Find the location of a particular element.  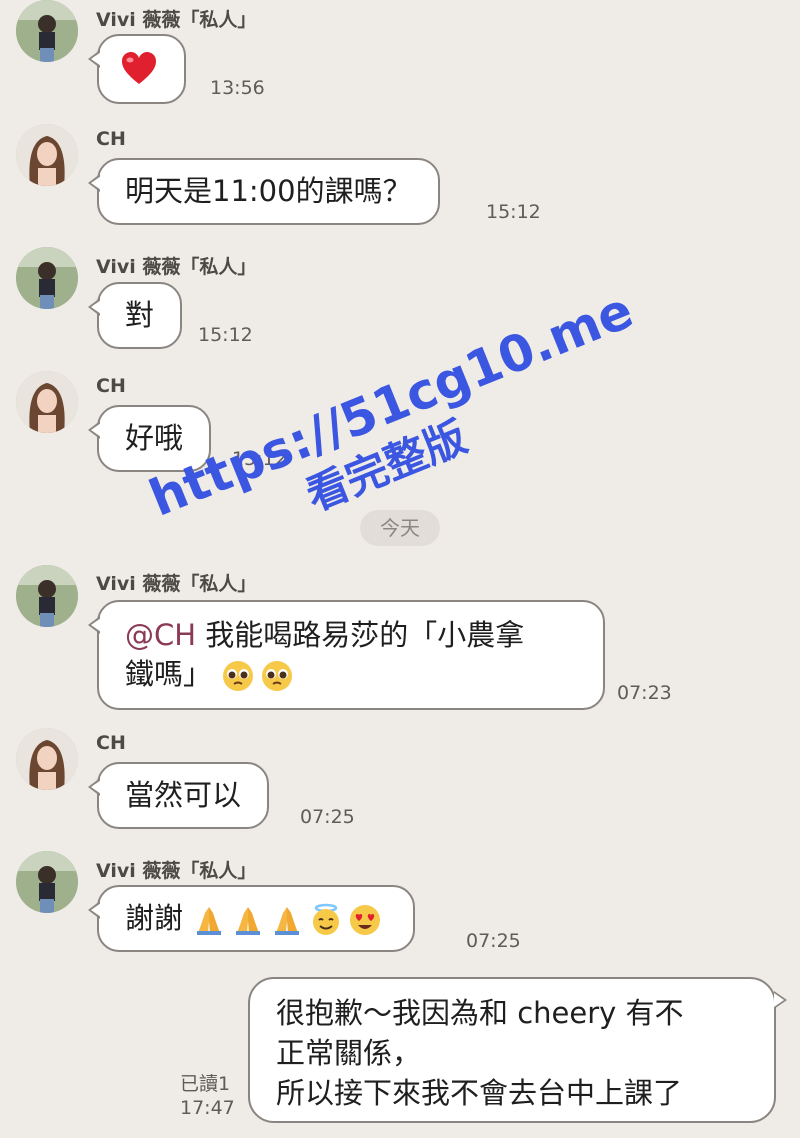

halo-face-icon is located at coordinates (326, 920).